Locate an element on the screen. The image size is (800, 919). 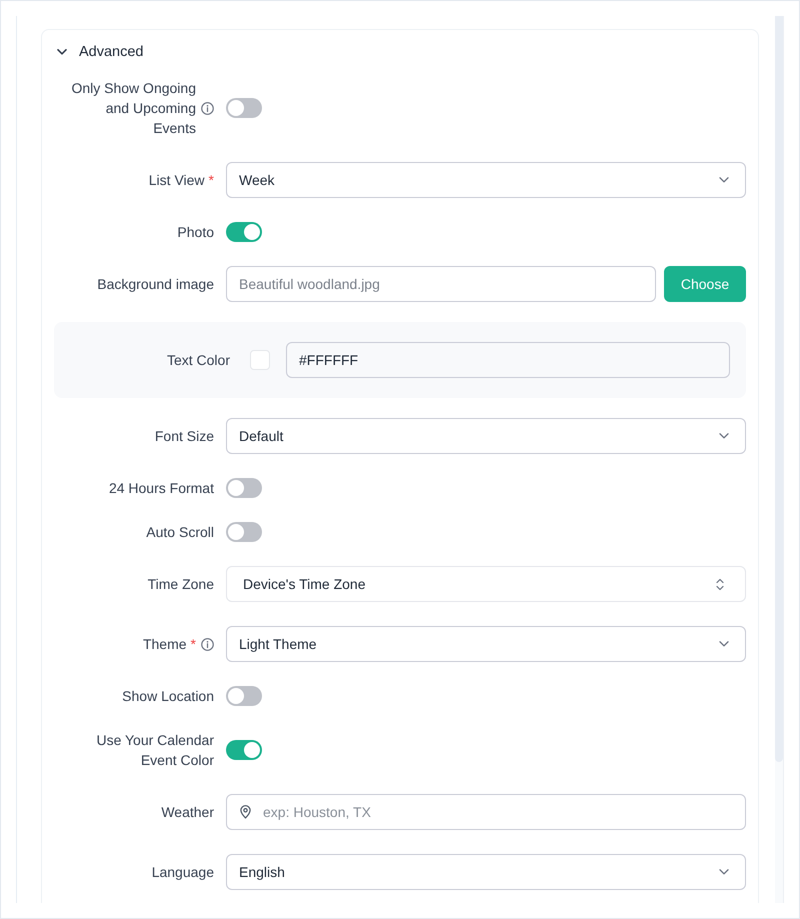
dropdown: Week is located at coordinates (486, 180).